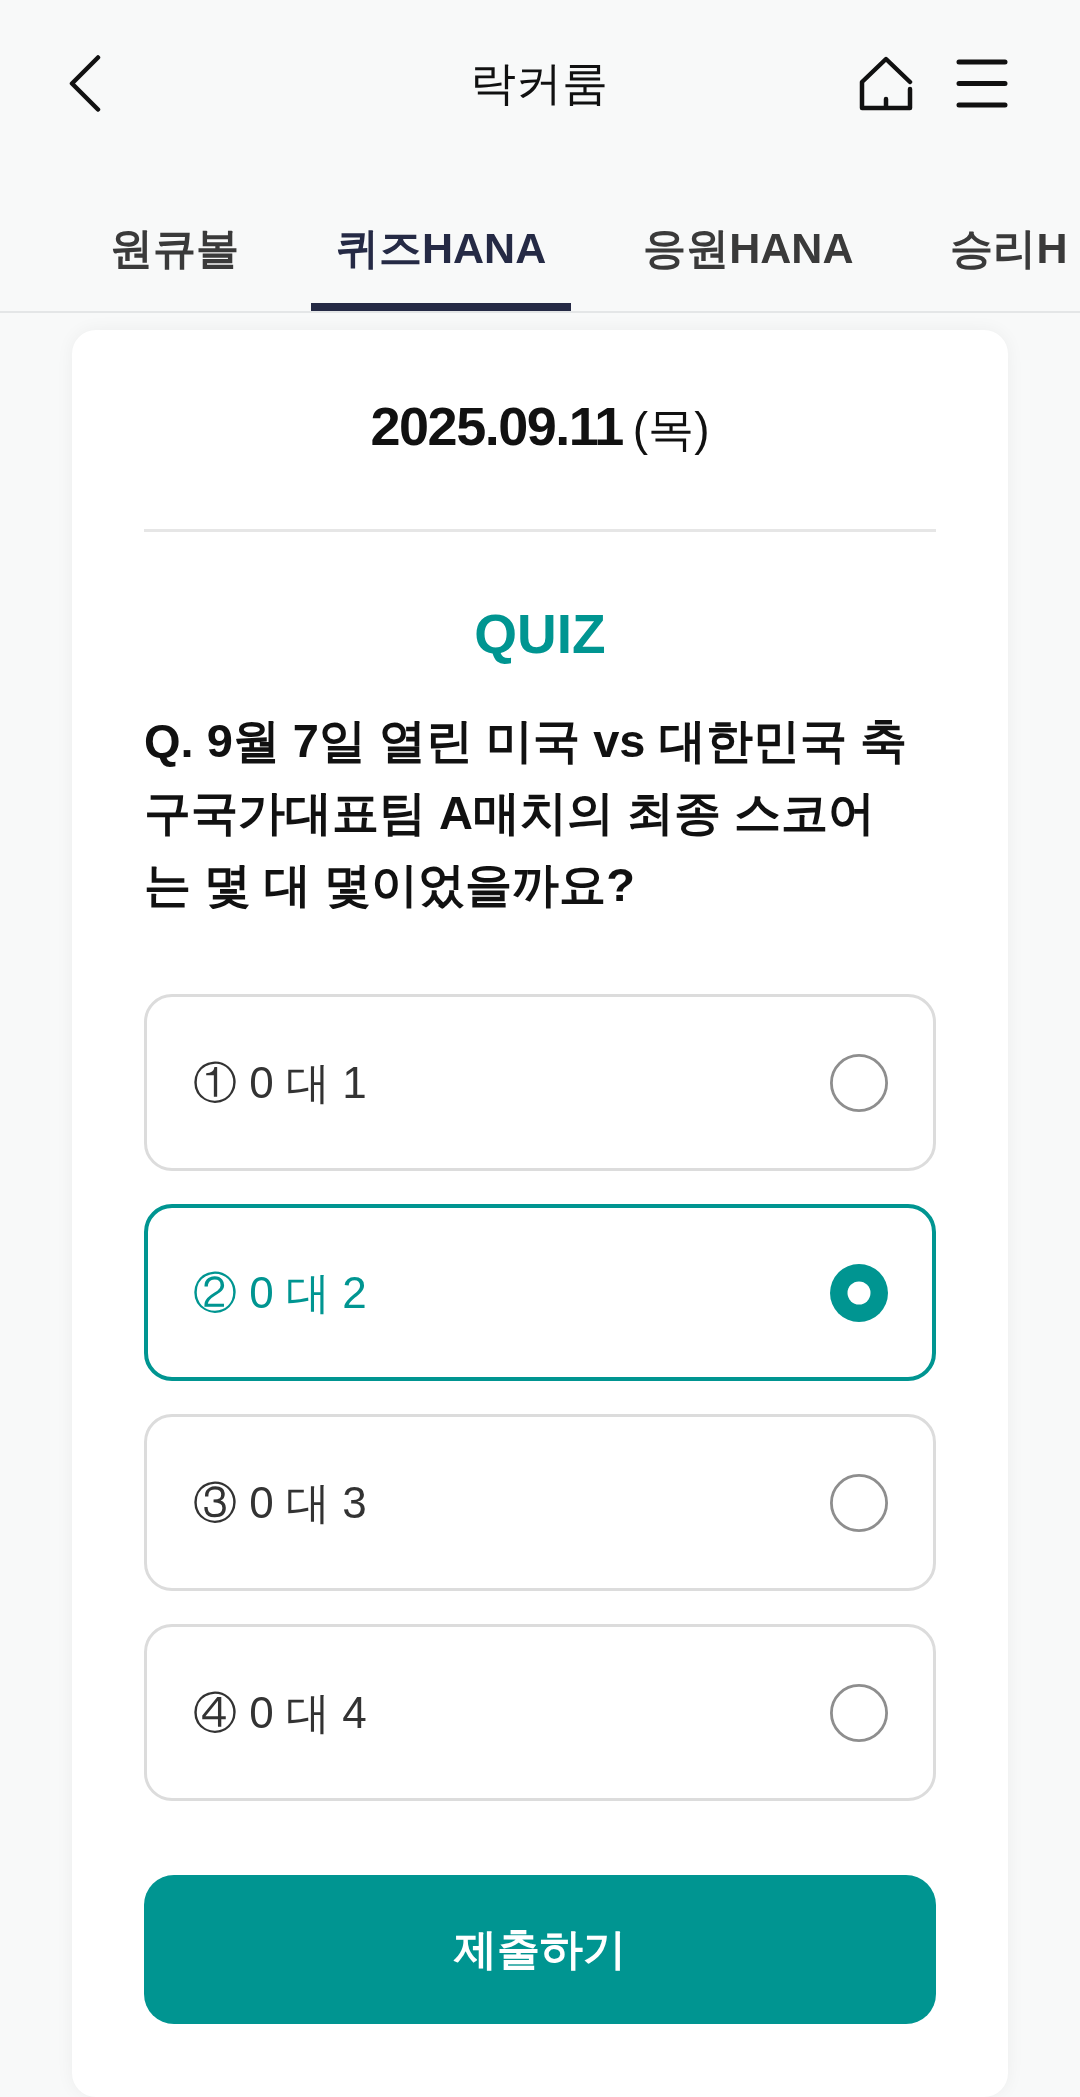  I want to click on answer-option: ③ 0 대 3, so click(540, 1502).